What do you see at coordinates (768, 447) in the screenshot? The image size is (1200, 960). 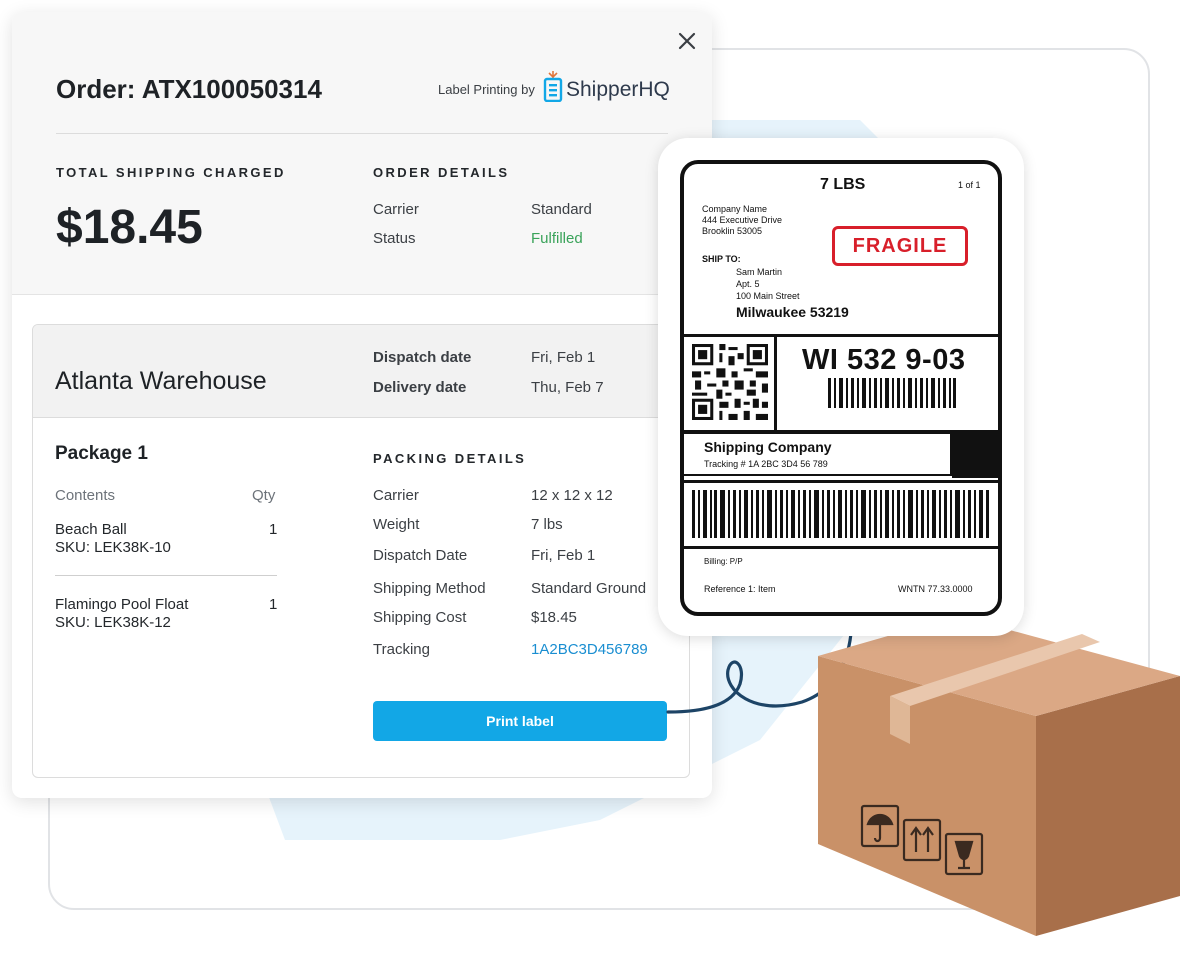 I see `shipping-company-name: Shipping Company` at bounding box center [768, 447].